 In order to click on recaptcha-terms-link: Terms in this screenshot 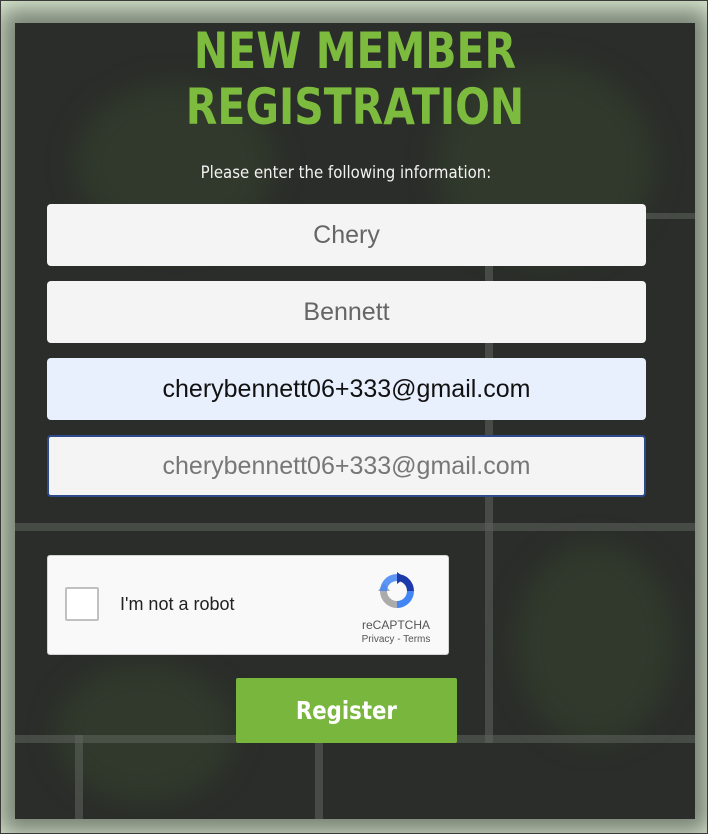, I will do `click(416, 639)`.